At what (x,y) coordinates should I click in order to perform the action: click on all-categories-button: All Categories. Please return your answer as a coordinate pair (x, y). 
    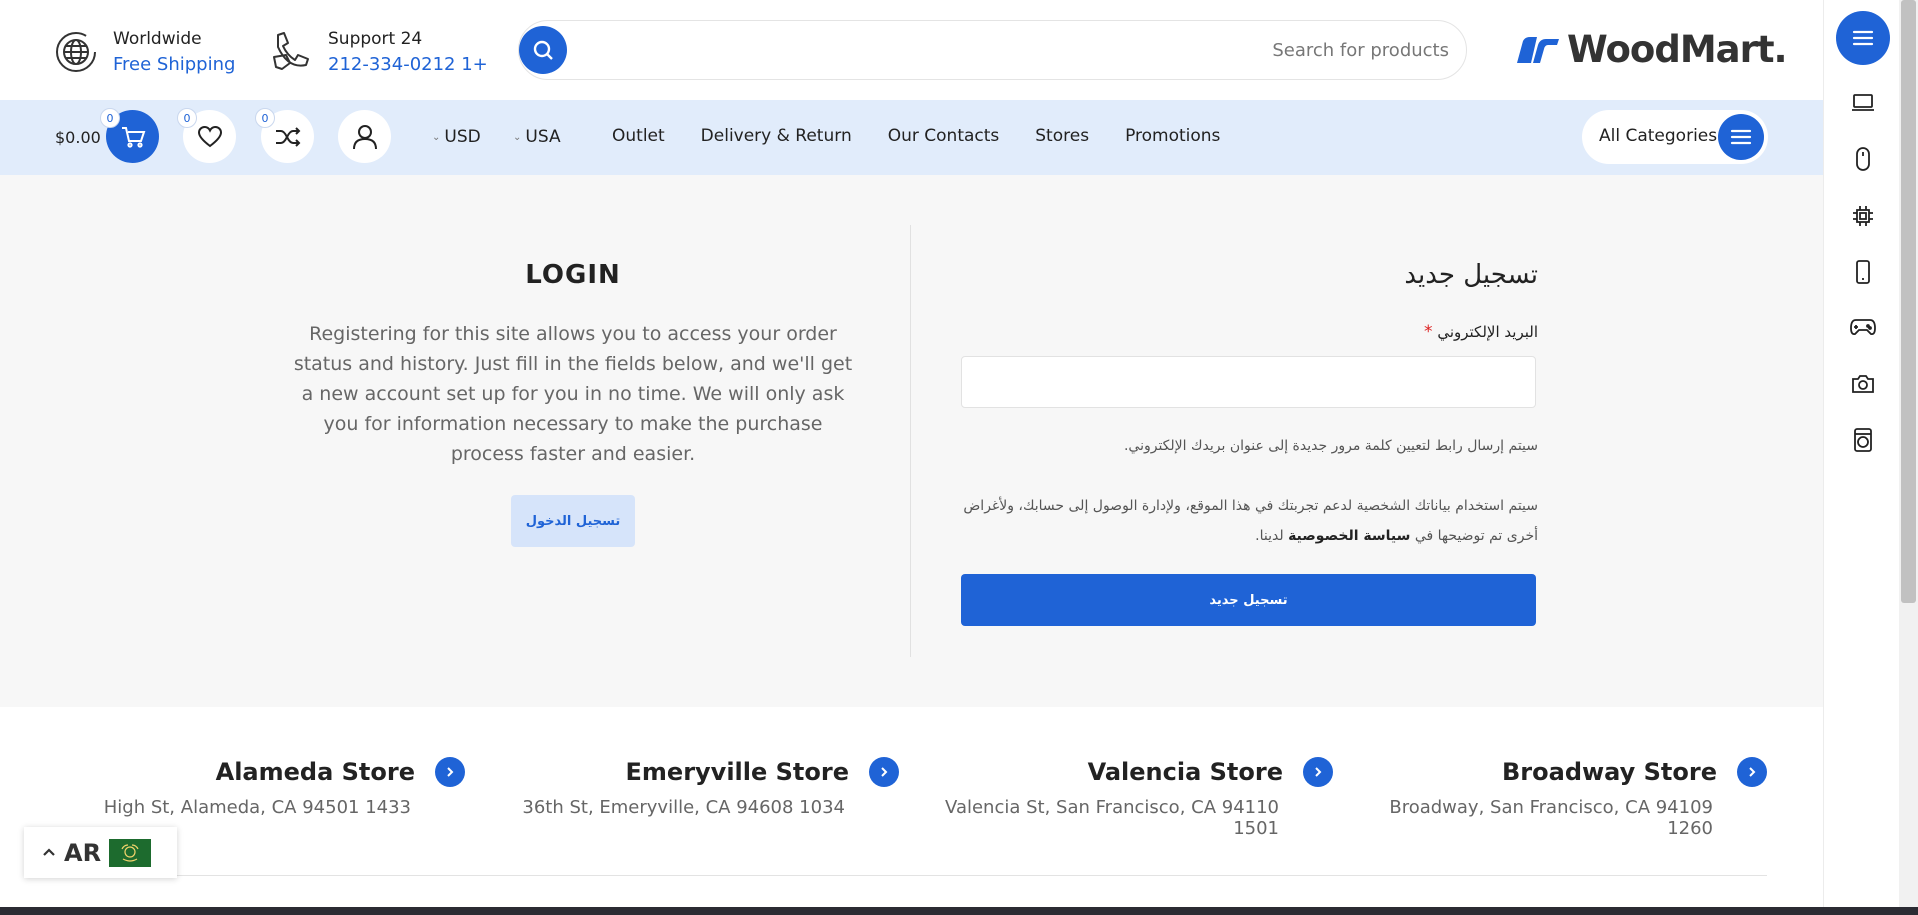
    Looking at the image, I should click on (1675, 137).